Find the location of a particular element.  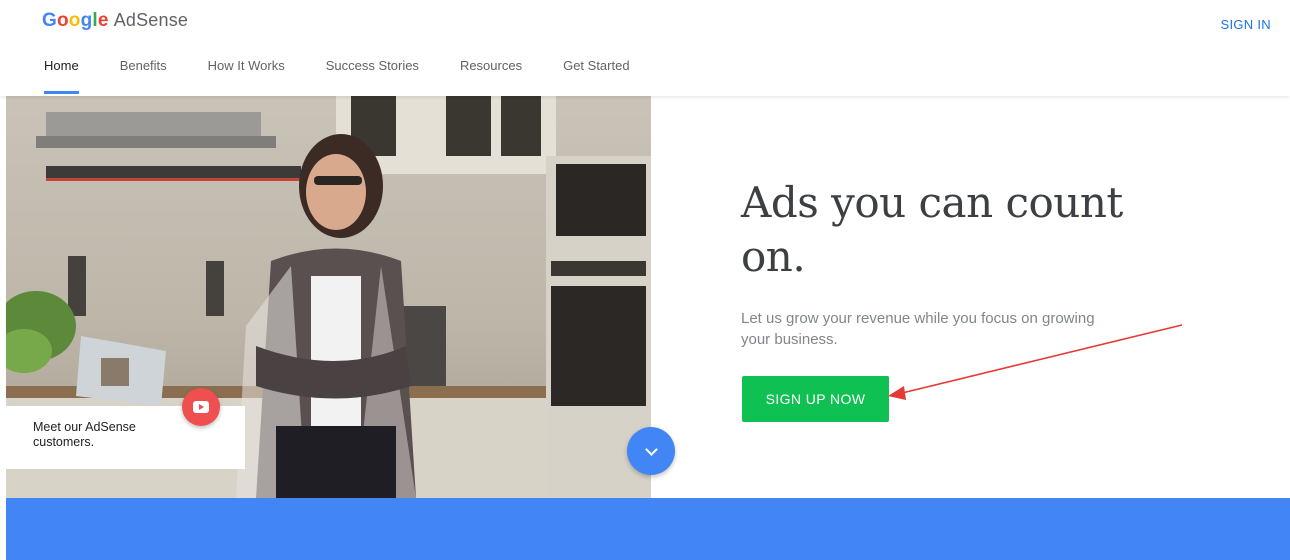

google-adsense-logo: G o o g l e AdSense is located at coordinates (115, 21).